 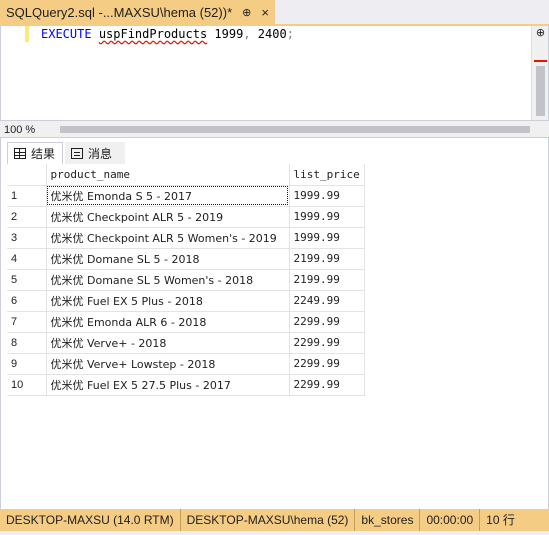 I want to click on code-line-1: EXECUTE uspFindProducts 1999, 2400;, so click(x=167, y=34).